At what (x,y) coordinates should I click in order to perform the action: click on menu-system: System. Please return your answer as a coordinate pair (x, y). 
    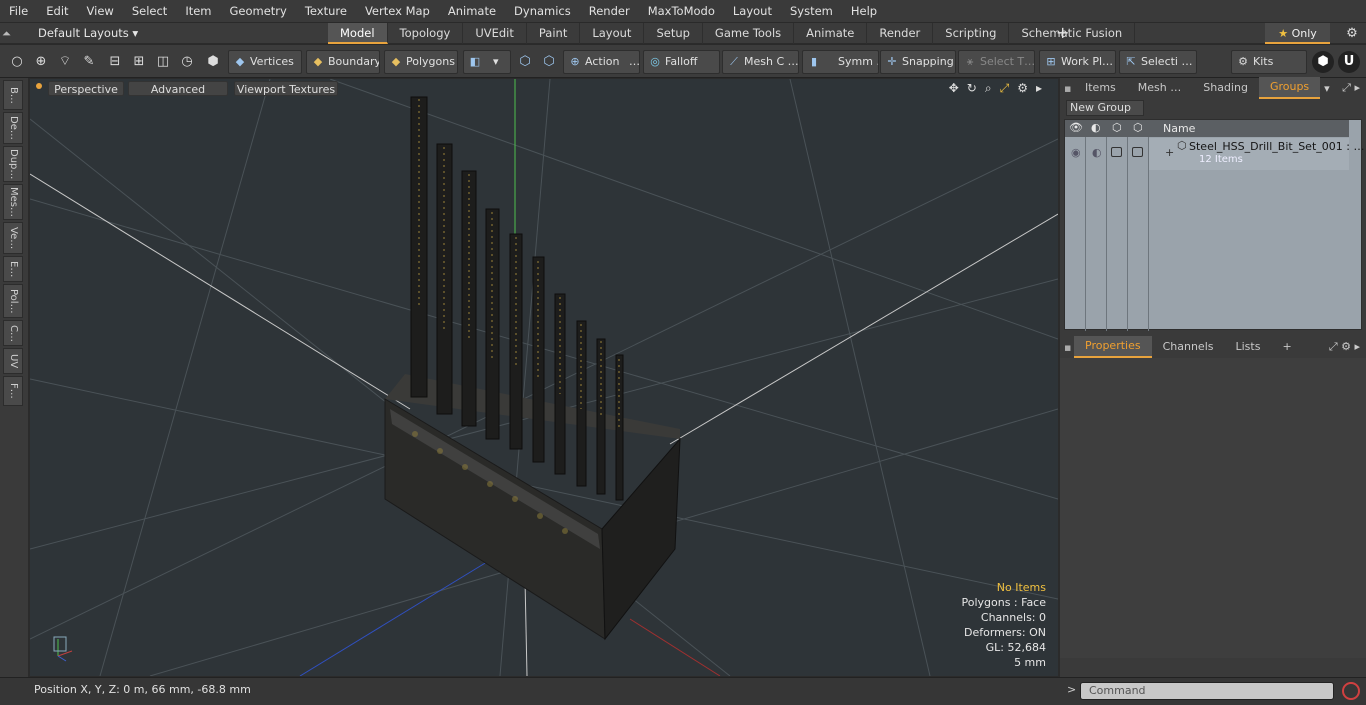
    Looking at the image, I should click on (811, 11).